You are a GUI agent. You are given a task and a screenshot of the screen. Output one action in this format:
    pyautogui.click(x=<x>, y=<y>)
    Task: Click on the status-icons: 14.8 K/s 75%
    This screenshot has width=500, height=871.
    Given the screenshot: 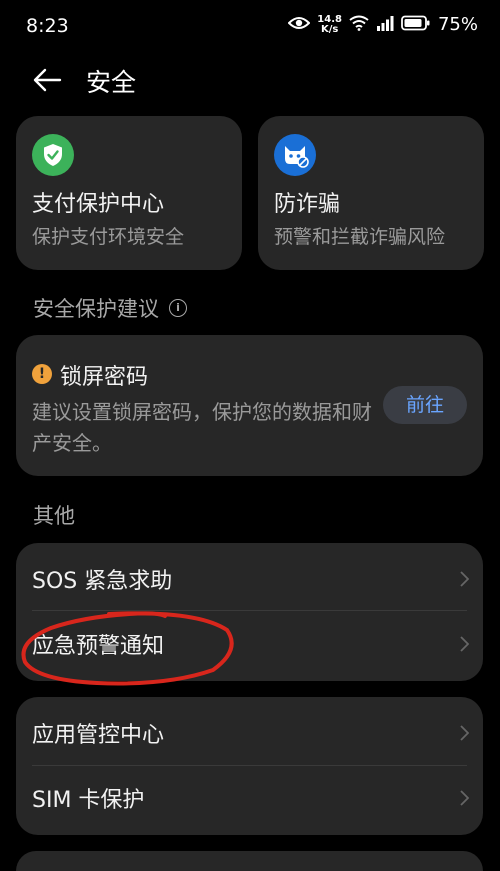 What is the action you would take?
    pyautogui.click(x=382, y=24)
    